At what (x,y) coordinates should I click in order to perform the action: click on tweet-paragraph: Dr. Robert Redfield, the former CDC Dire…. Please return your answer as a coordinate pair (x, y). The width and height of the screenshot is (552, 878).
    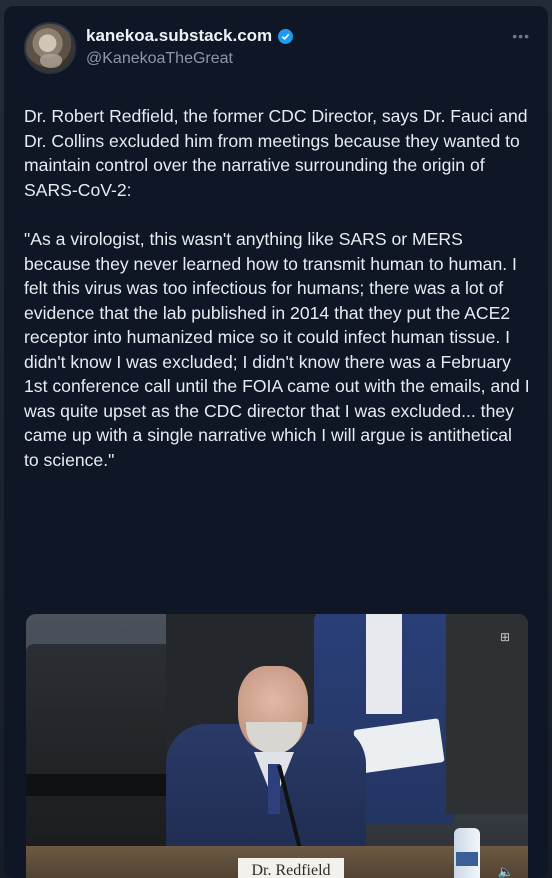
    Looking at the image, I should click on (276, 153).